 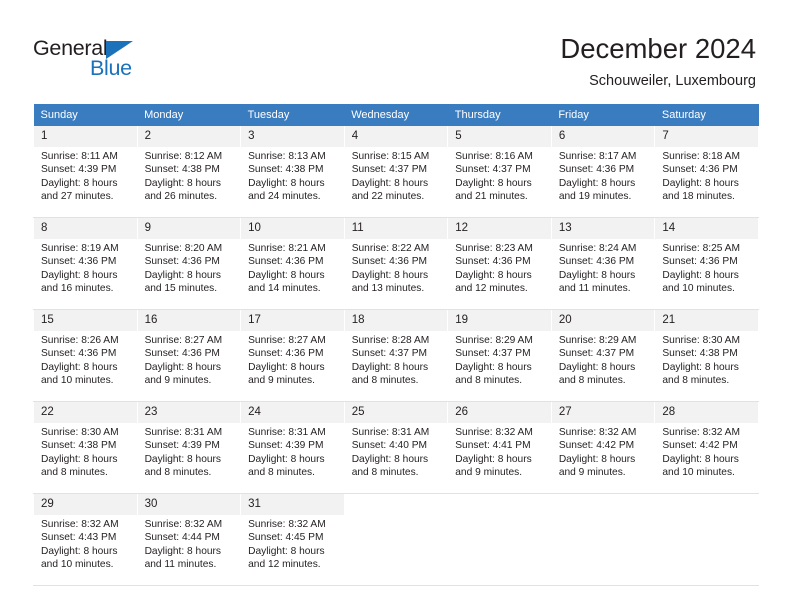 What do you see at coordinates (77, 289) in the screenshot?
I see `daylight-text-line2: and 16 minutes.` at bounding box center [77, 289].